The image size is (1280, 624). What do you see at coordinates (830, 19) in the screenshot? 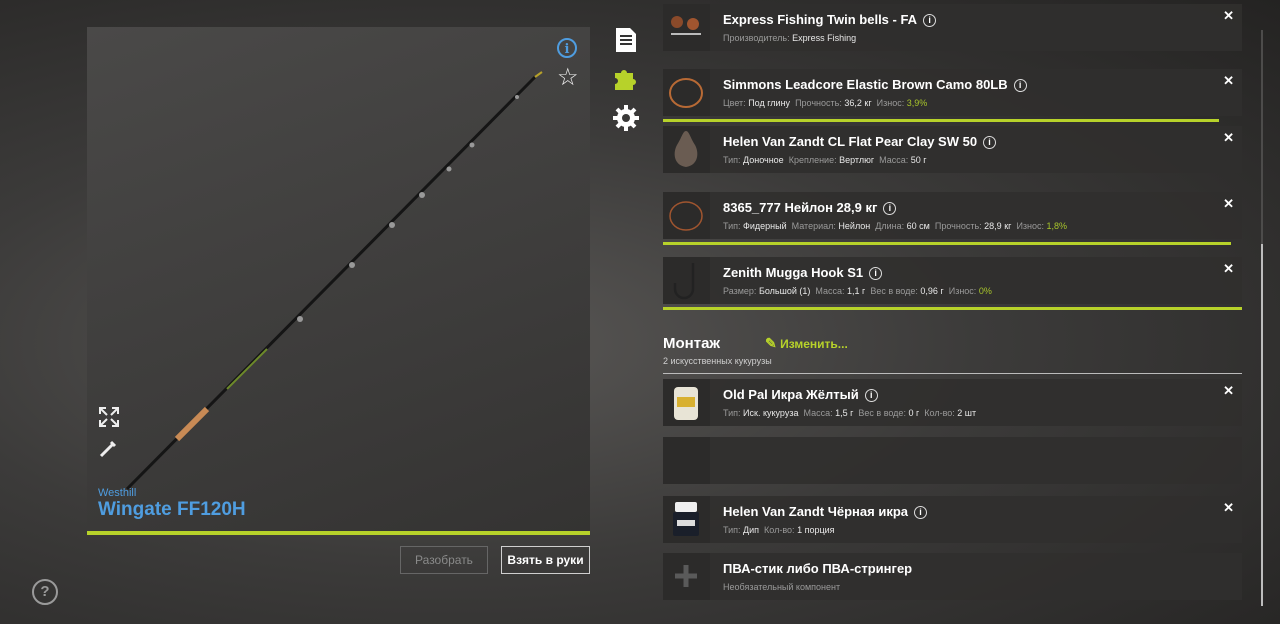
I see `item-title: Express Fishing Twin bells - FA i` at bounding box center [830, 19].